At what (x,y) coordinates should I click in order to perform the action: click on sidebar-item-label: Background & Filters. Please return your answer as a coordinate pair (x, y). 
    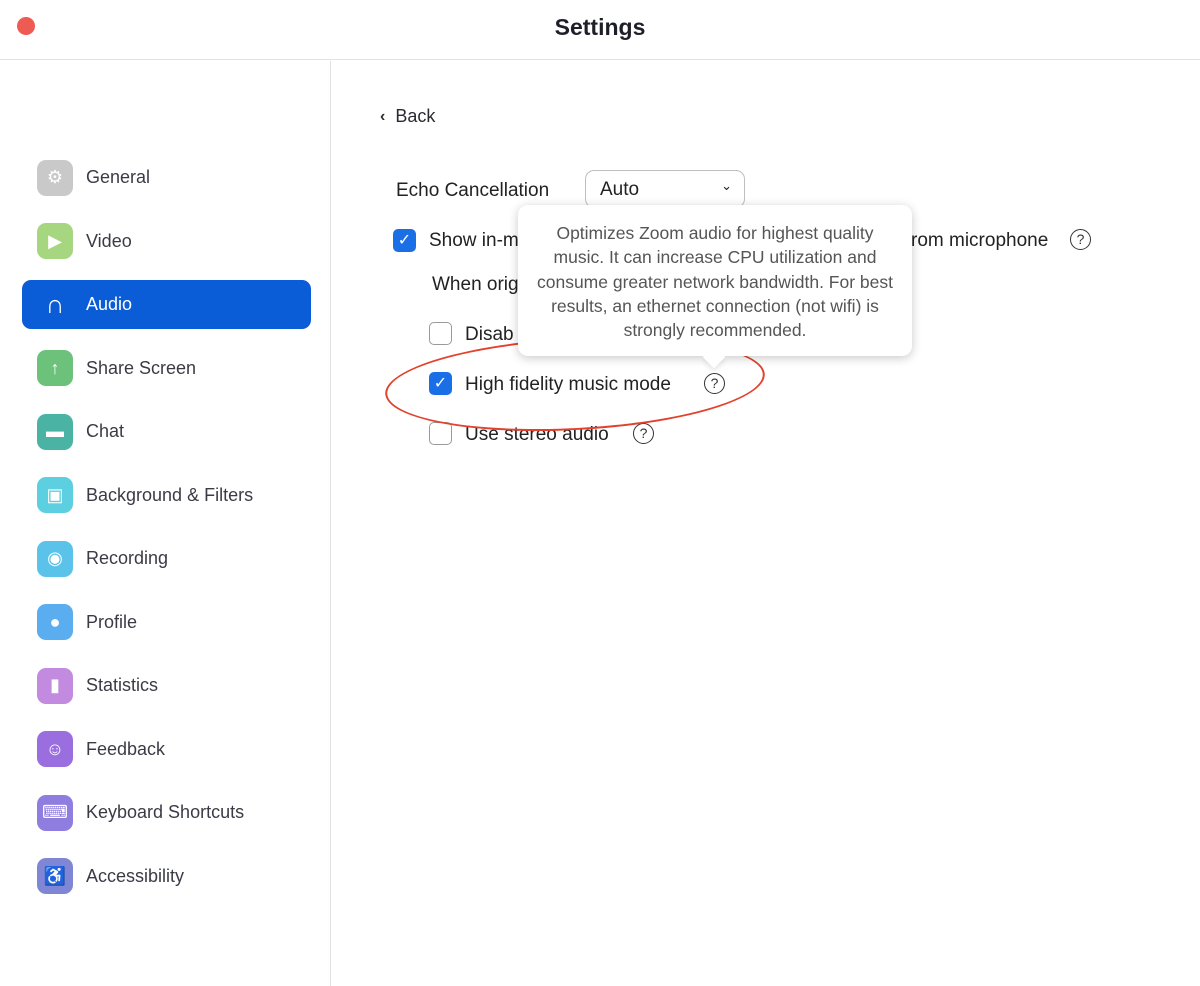
    Looking at the image, I should click on (170, 494).